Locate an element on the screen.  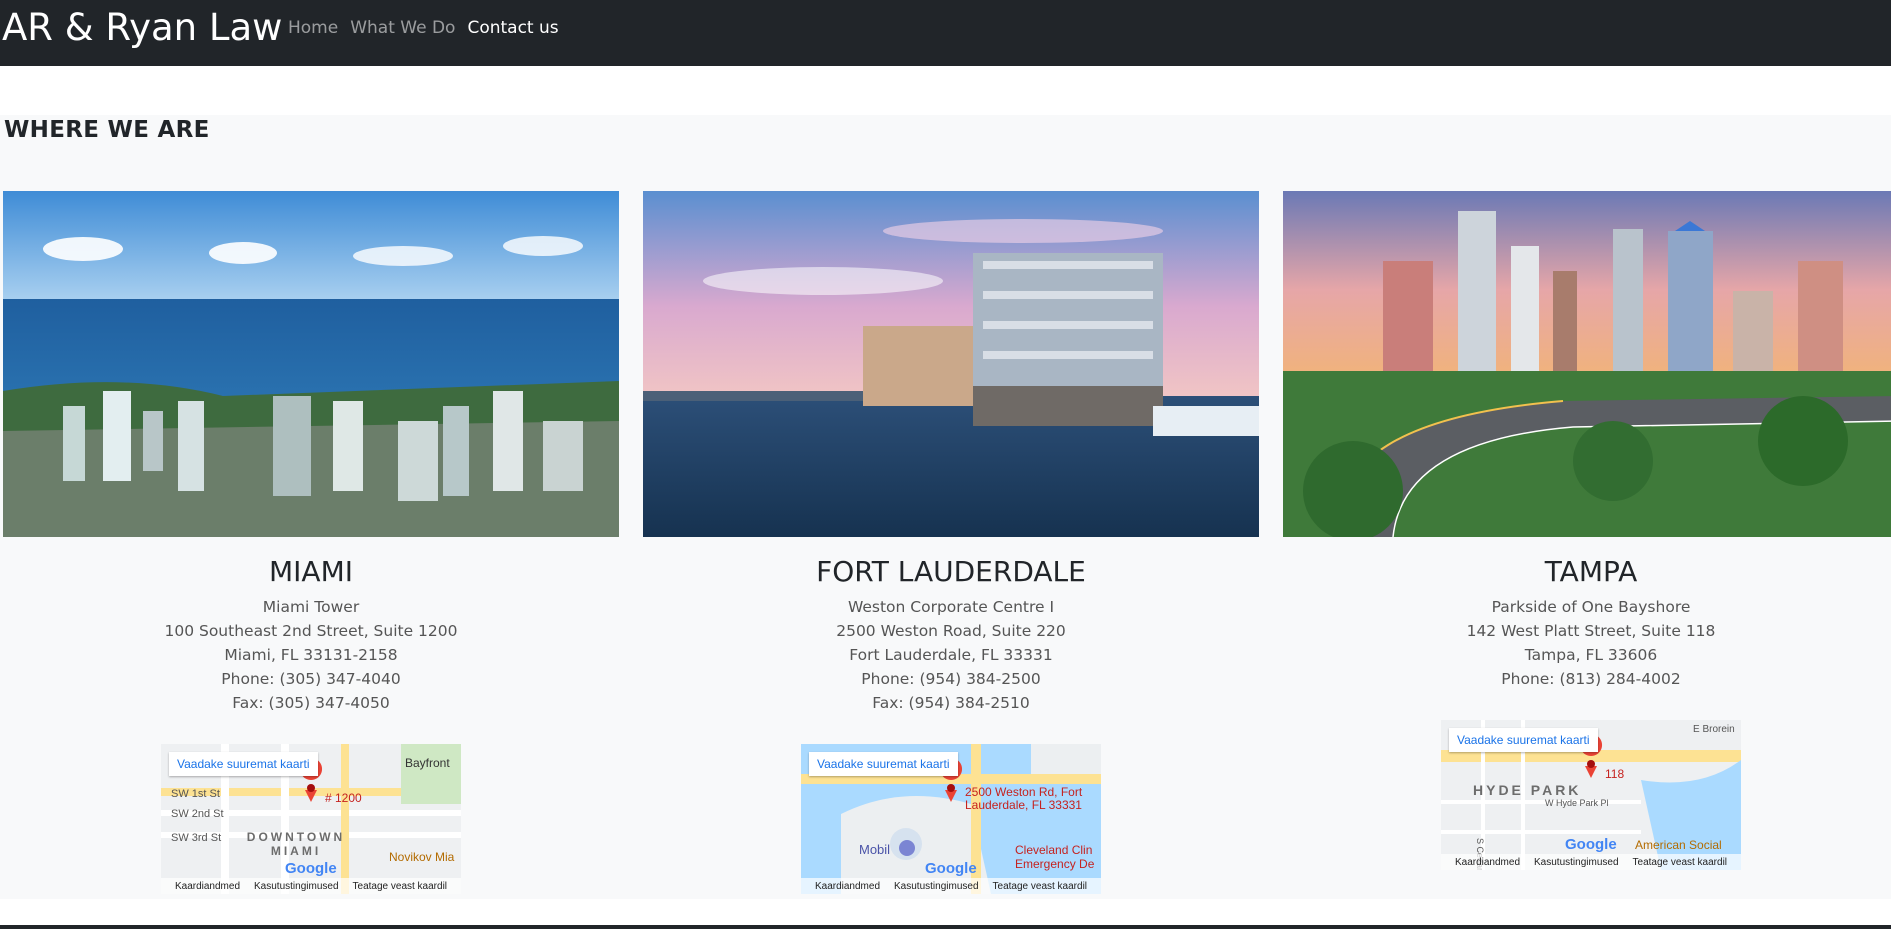
address-line: Tampa, FL 33606 is located at coordinates (1591, 655).